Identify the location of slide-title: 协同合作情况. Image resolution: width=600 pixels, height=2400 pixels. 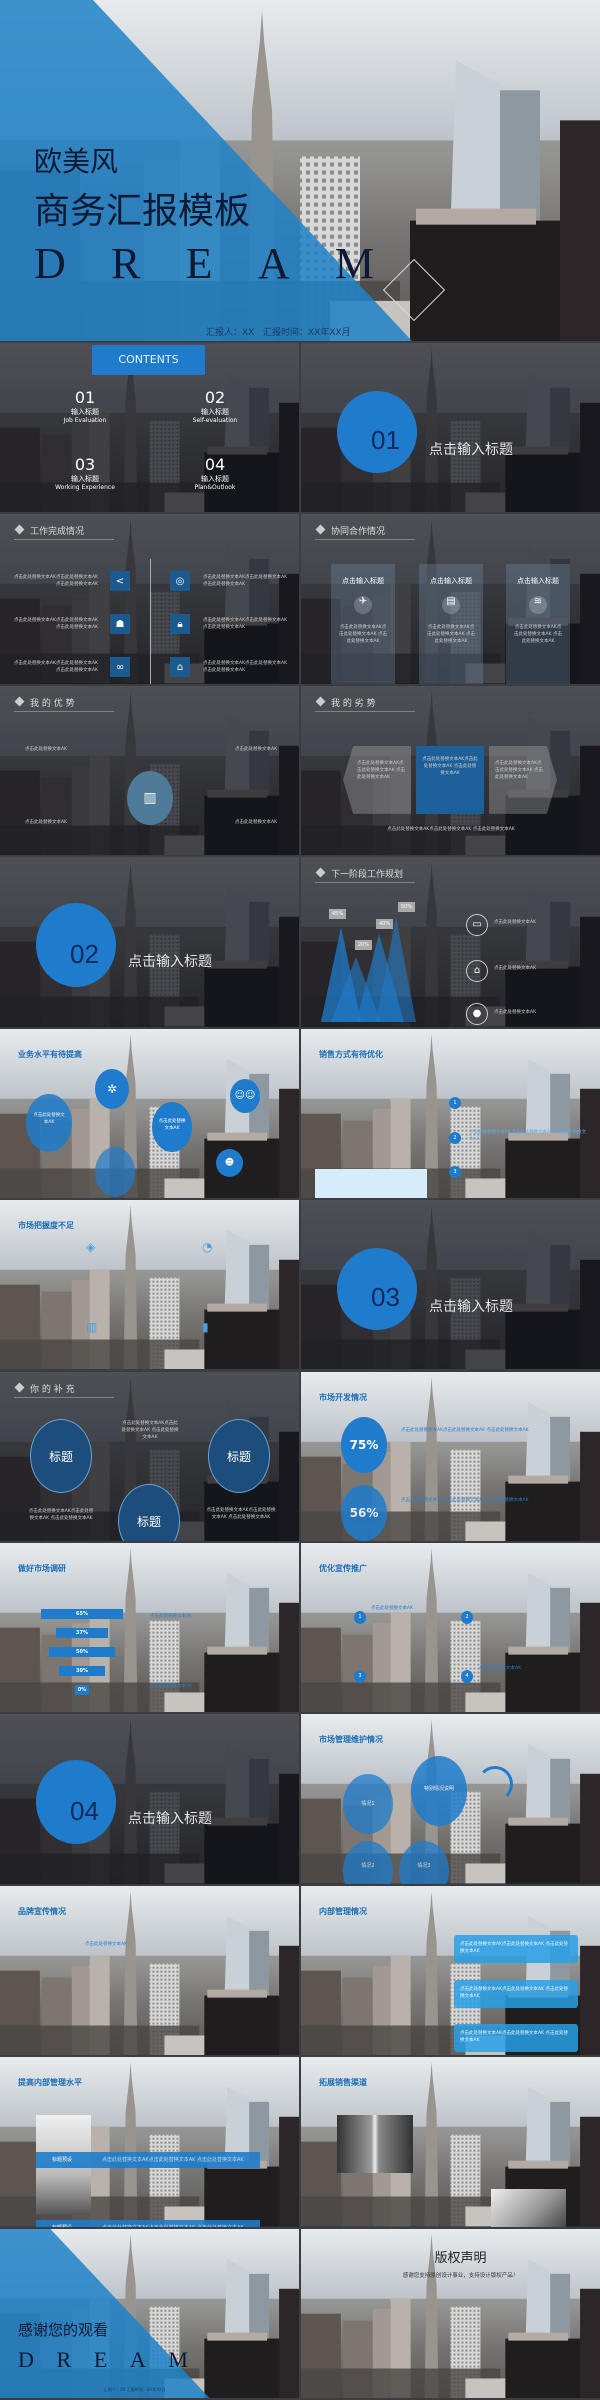
(365, 532).